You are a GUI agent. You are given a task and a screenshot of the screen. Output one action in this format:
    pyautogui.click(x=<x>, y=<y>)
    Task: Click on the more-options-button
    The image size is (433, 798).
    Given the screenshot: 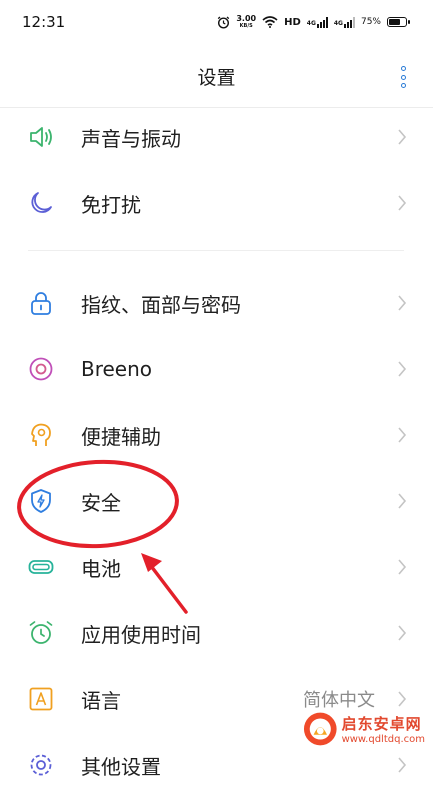 What is the action you would take?
    pyautogui.click(x=403, y=77)
    